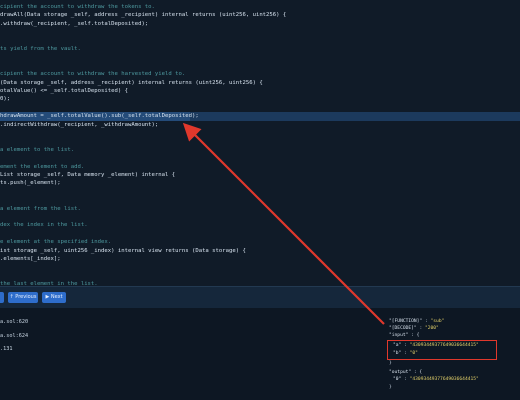  What do you see at coordinates (437, 321) in the screenshot?
I see `json-function-value: "sub"` at bounding box center [437, 321].